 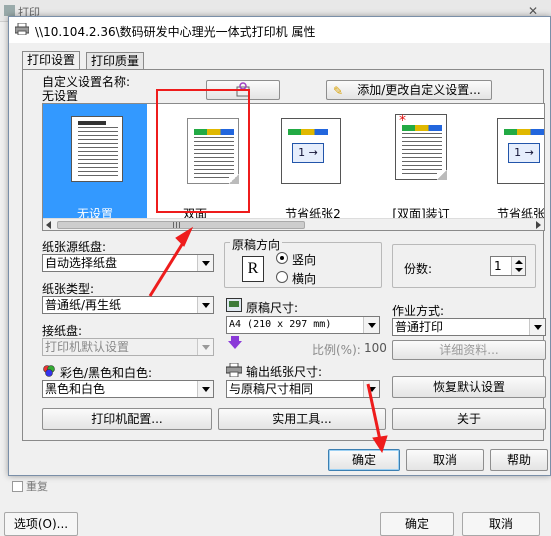 I want to click on original-size-value: A4 (210 x 297 mm), so click(x=280, y=324).